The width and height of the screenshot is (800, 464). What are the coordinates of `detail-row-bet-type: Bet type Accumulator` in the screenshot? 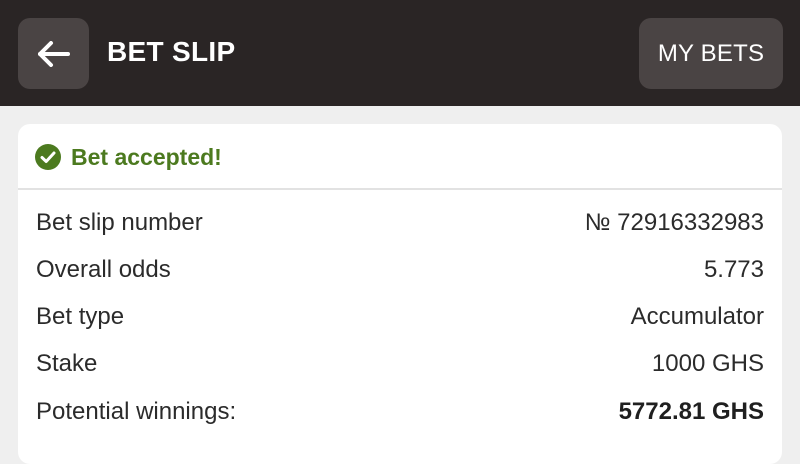 It's located at (400, 316).